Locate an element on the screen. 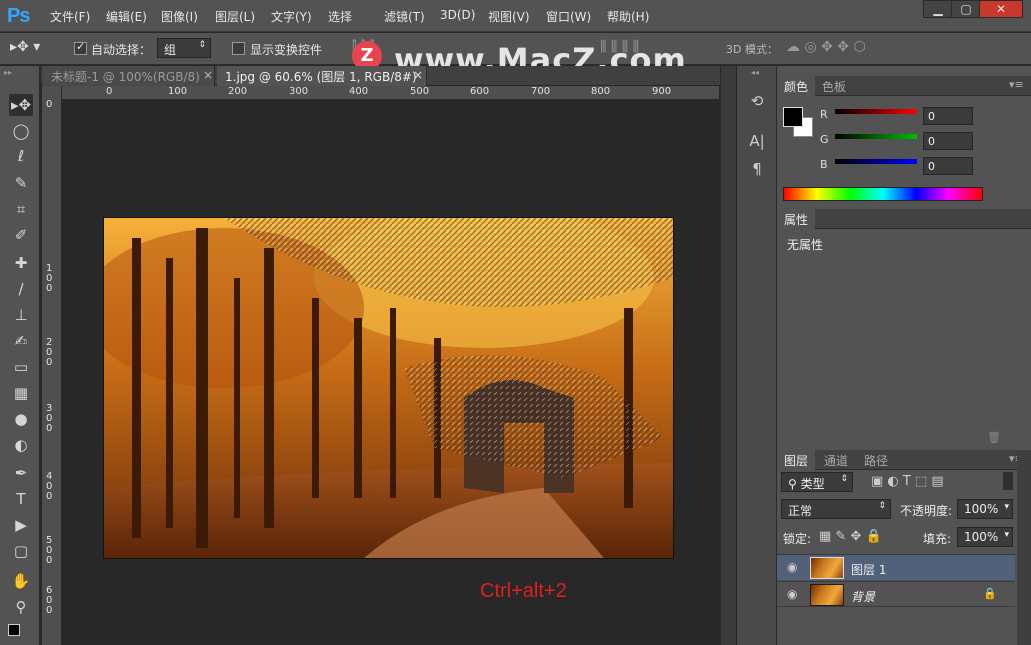 Image resolution: width=1031 pixels, height=645 pixels. layer-row-1: ◉ 图层 1 is located at coordinates (896, 567).